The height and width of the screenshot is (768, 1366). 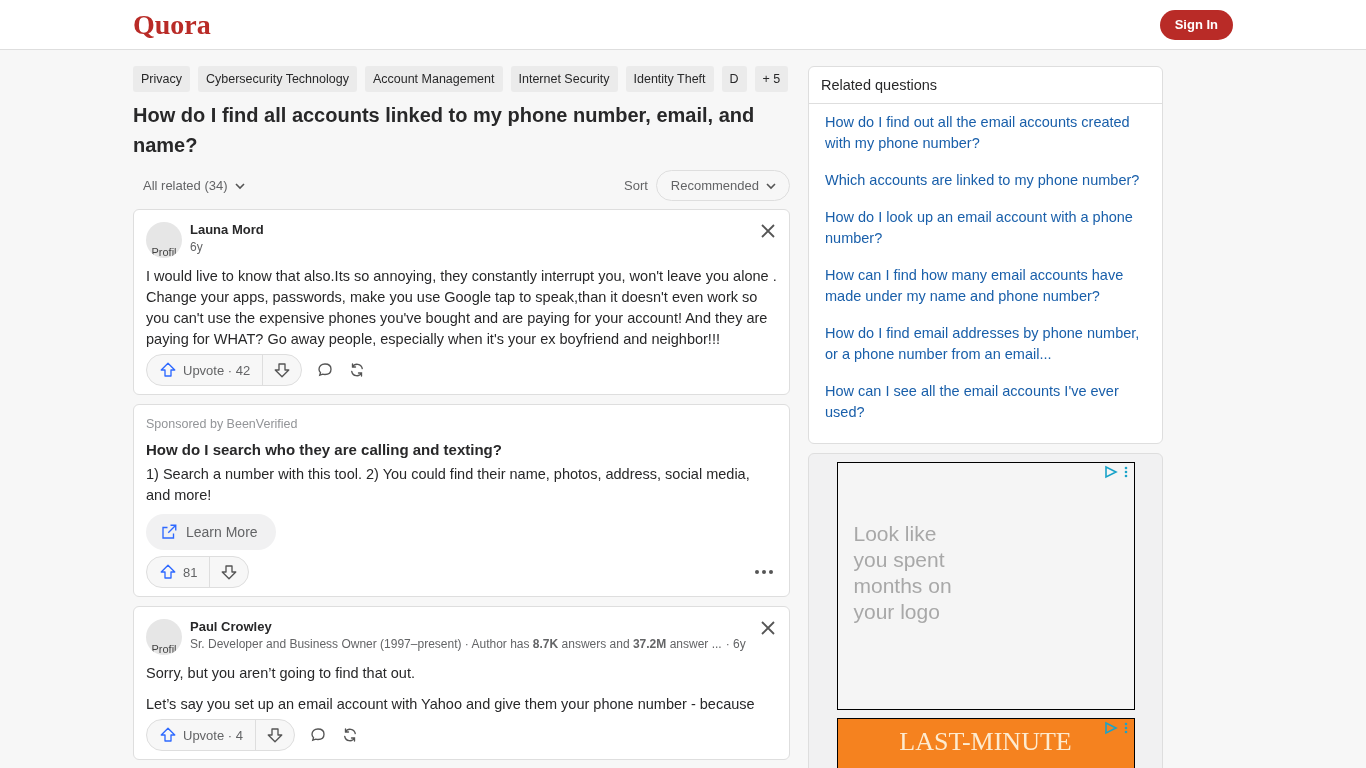 I want to click on sponsor-label: Sponsored by BeenVerified, so click(x=222, y=424).